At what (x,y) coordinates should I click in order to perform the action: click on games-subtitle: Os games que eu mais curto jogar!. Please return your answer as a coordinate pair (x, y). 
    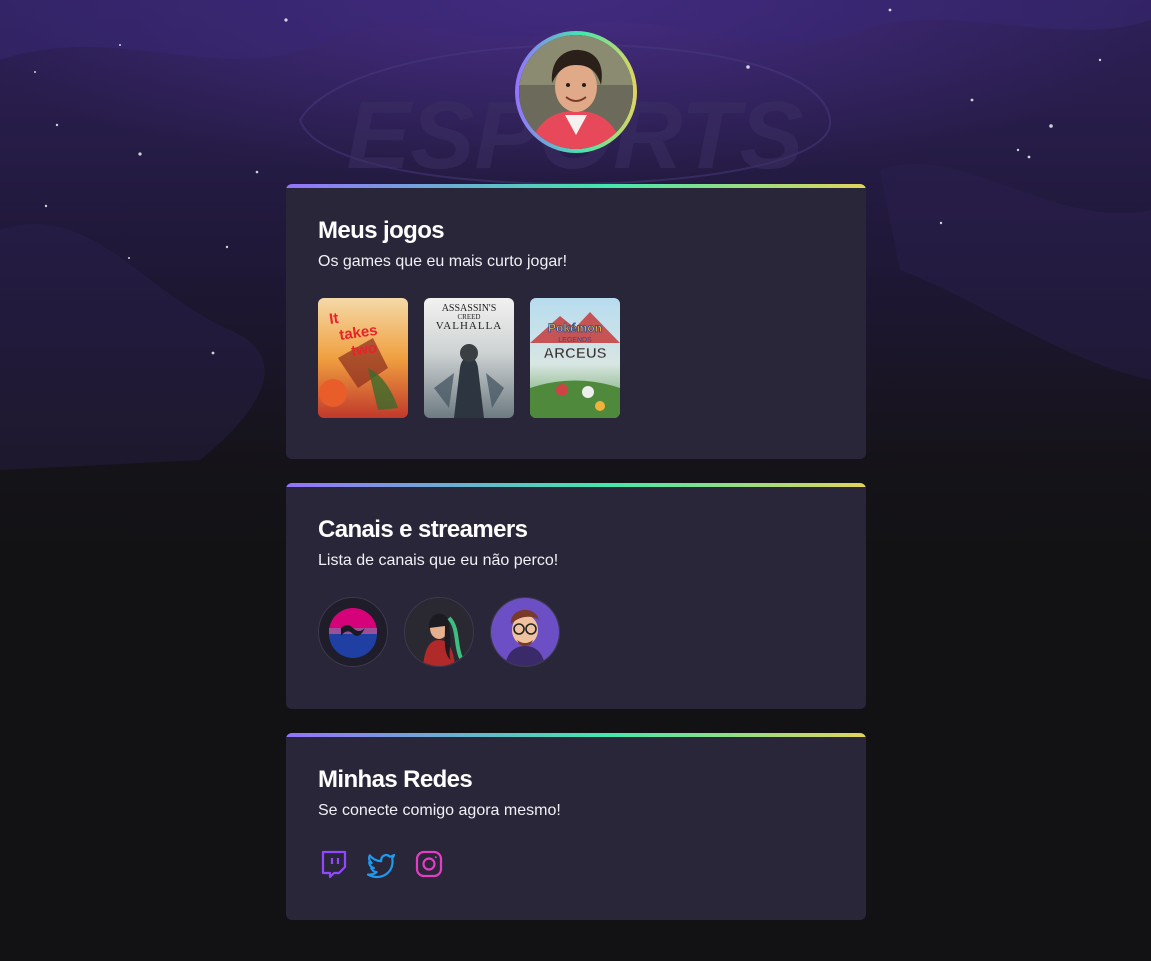
    Looking at the image, I should click on (443, 261).